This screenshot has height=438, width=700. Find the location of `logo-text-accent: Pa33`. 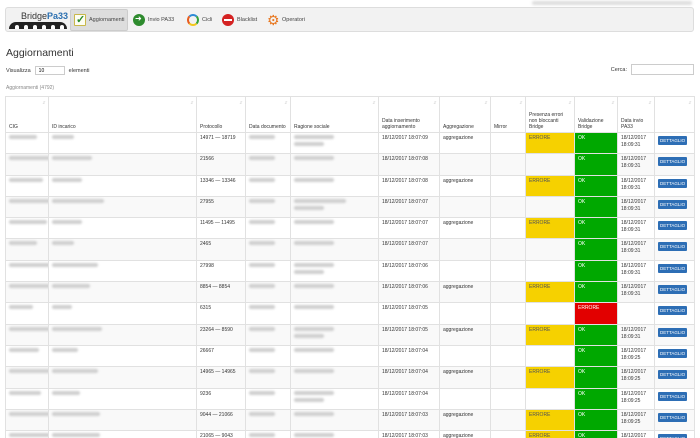

logo-text-accent: Pa33 is located at coordinates (58, 16).